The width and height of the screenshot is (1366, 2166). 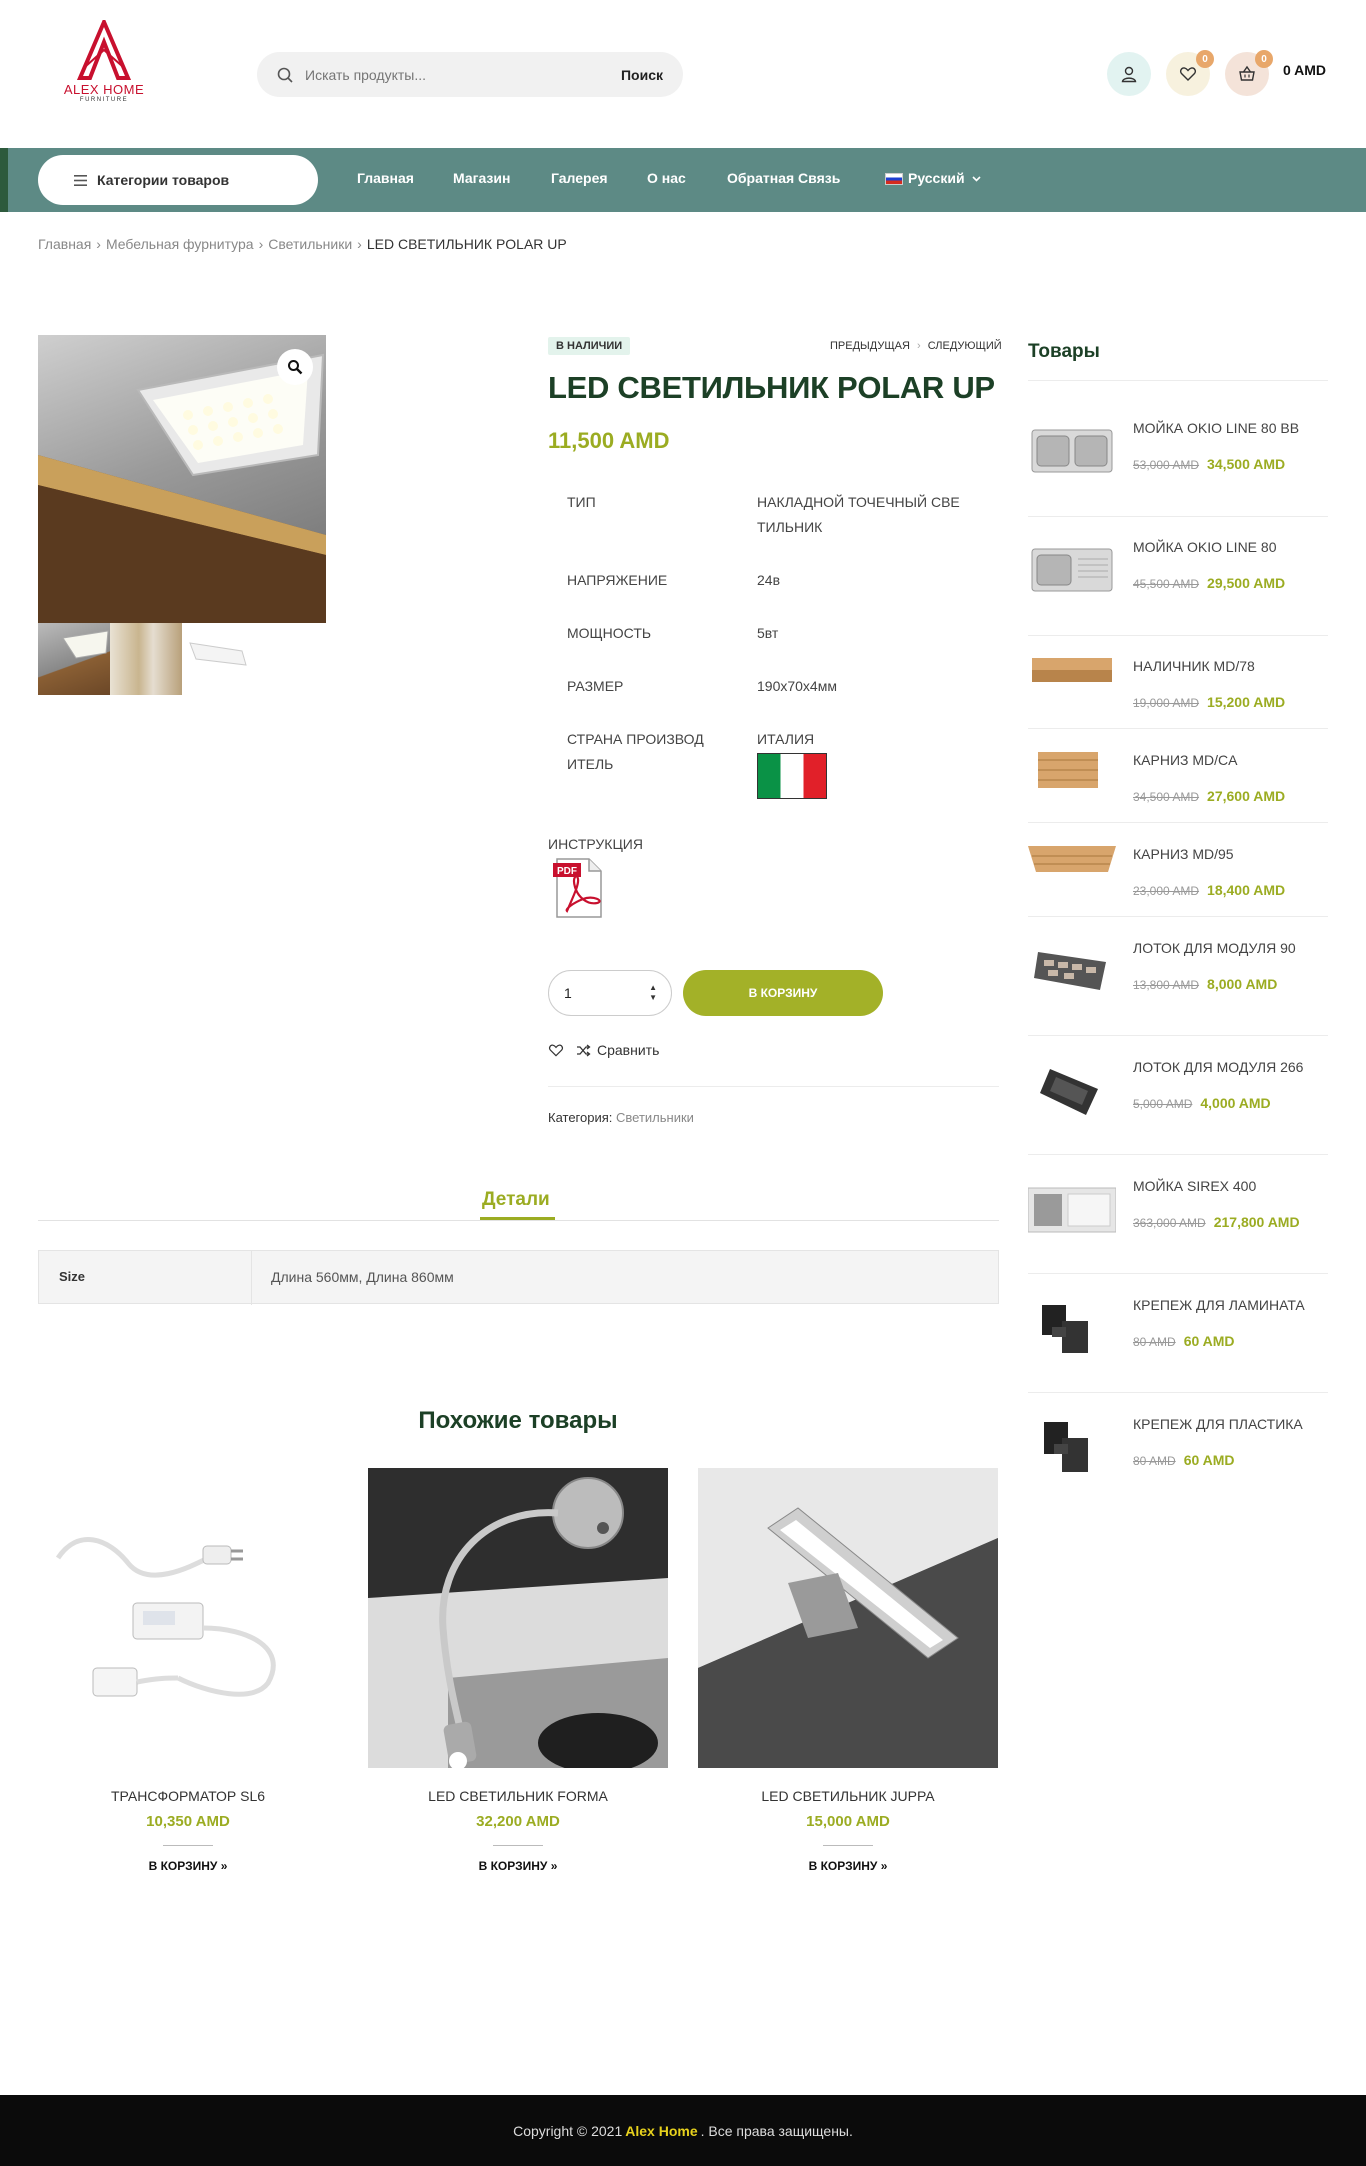 I want to click on cart-button: 0, so click(x=1249, y=73).